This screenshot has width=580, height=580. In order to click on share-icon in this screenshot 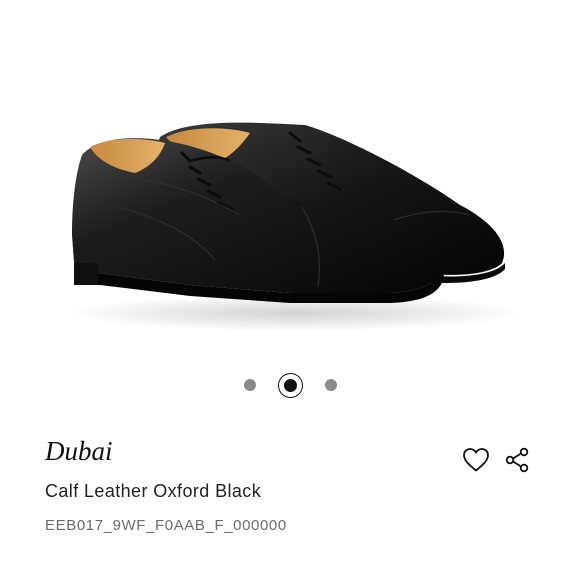, I will do `click(517, 460)`.